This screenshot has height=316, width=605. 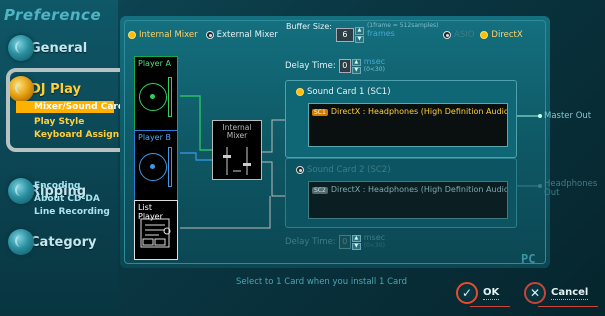 What do you see at coordinates (570, 293) in the screenshot?
I see `cancel-label: Cancel` at bounding box center [570, 293].